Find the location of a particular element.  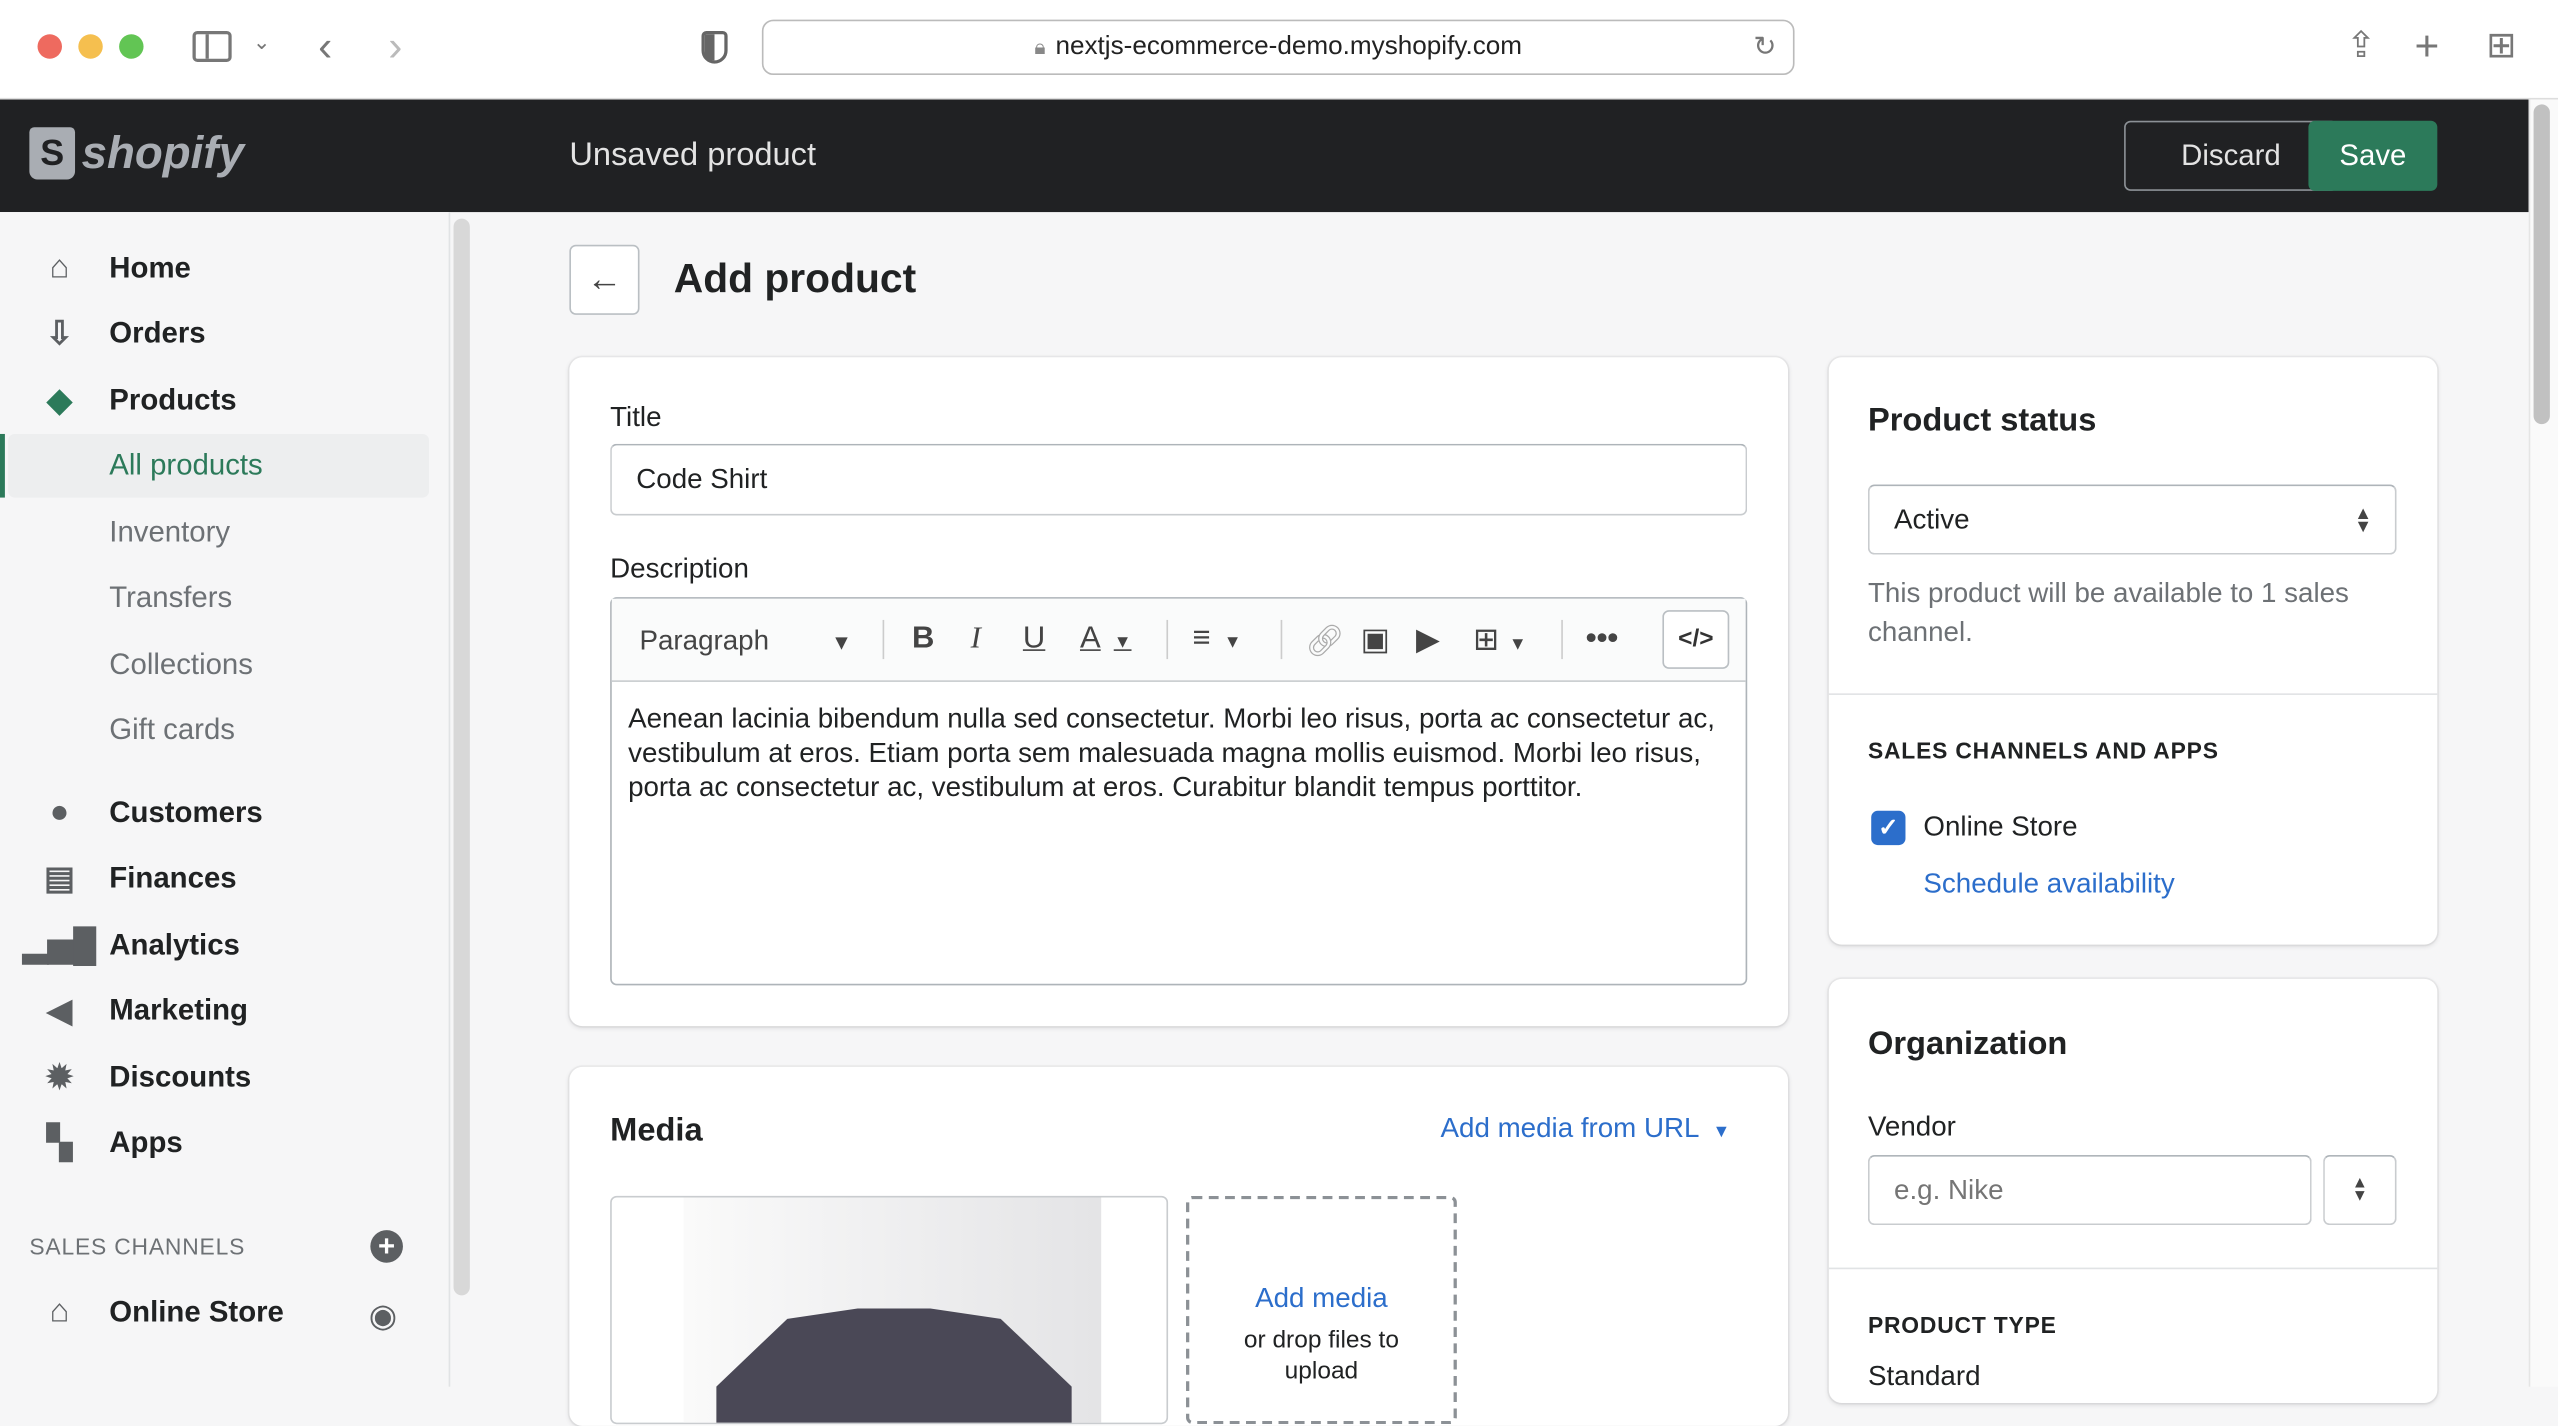

format-value: Paragraph is located at coordinates (704, 640).